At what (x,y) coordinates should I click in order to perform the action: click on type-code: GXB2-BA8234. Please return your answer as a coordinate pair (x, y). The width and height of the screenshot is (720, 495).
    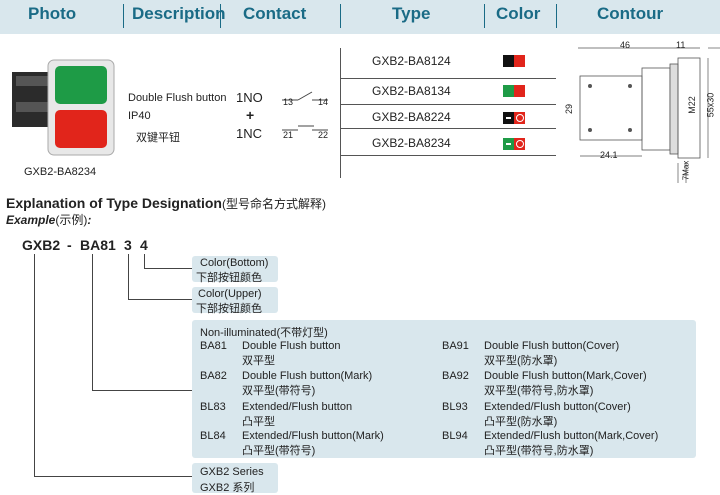
    Looking at the image, I should click on (411, 143).